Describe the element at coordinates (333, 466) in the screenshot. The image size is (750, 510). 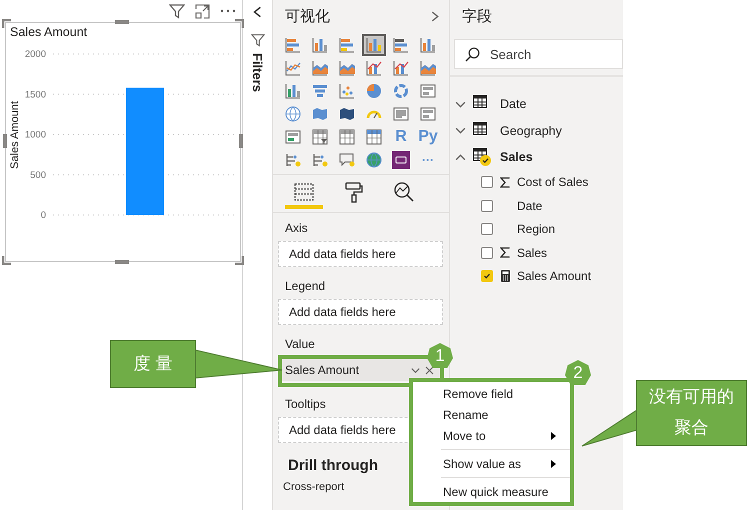
I see `section-title: Drill through` at that location.